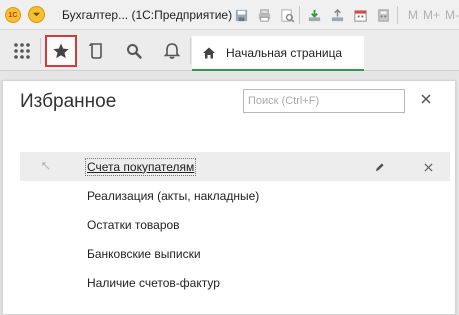 The width and height of the screenshot is (459, 315). I want to click on notifications-button, so click(172, 51).